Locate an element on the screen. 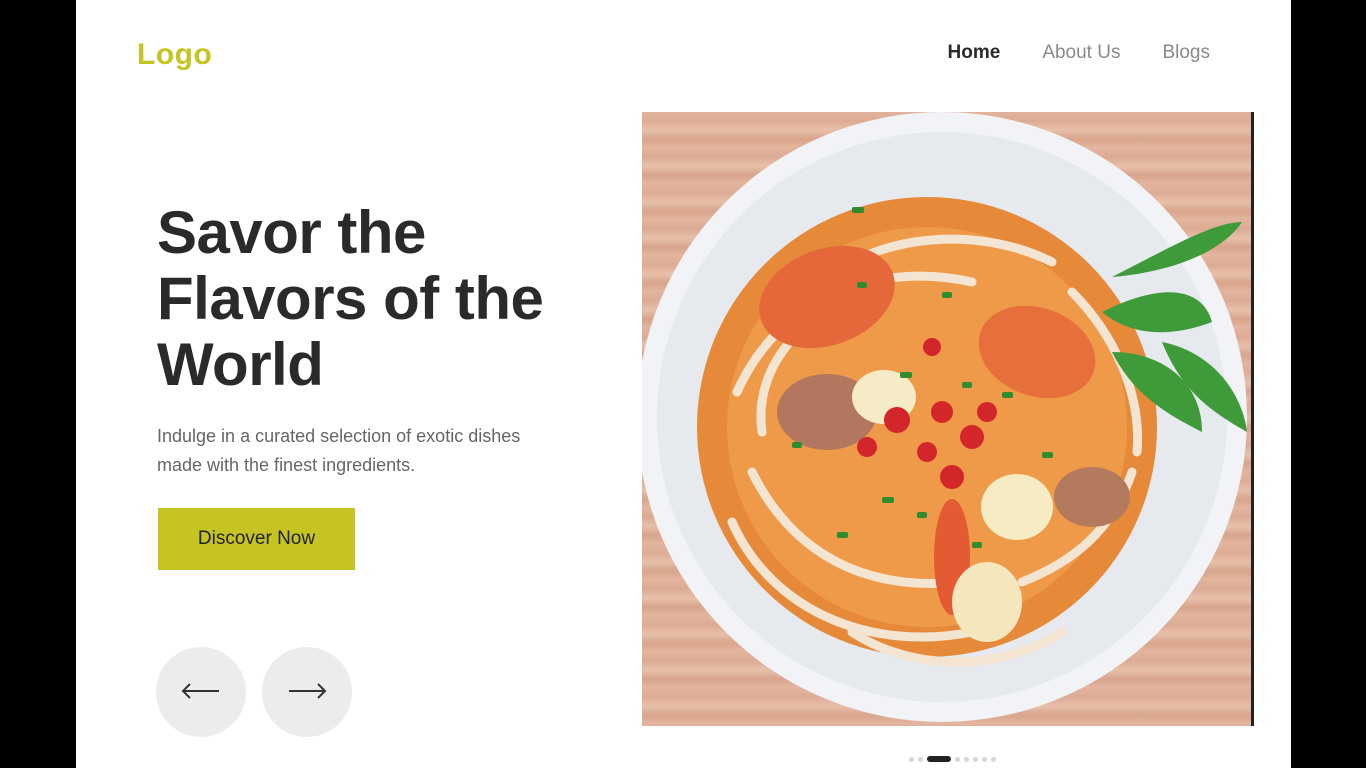  headline-line-1: Savor the is located at coordinates (291, 232).